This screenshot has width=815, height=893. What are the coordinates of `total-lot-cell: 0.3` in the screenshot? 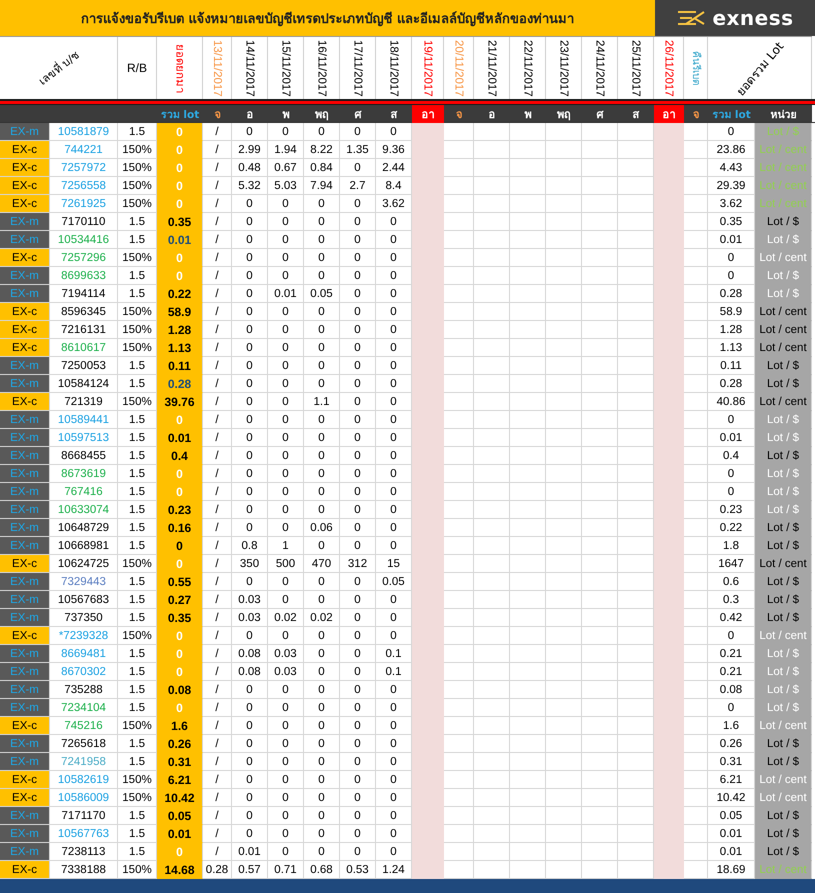 It's located at (731, 600).